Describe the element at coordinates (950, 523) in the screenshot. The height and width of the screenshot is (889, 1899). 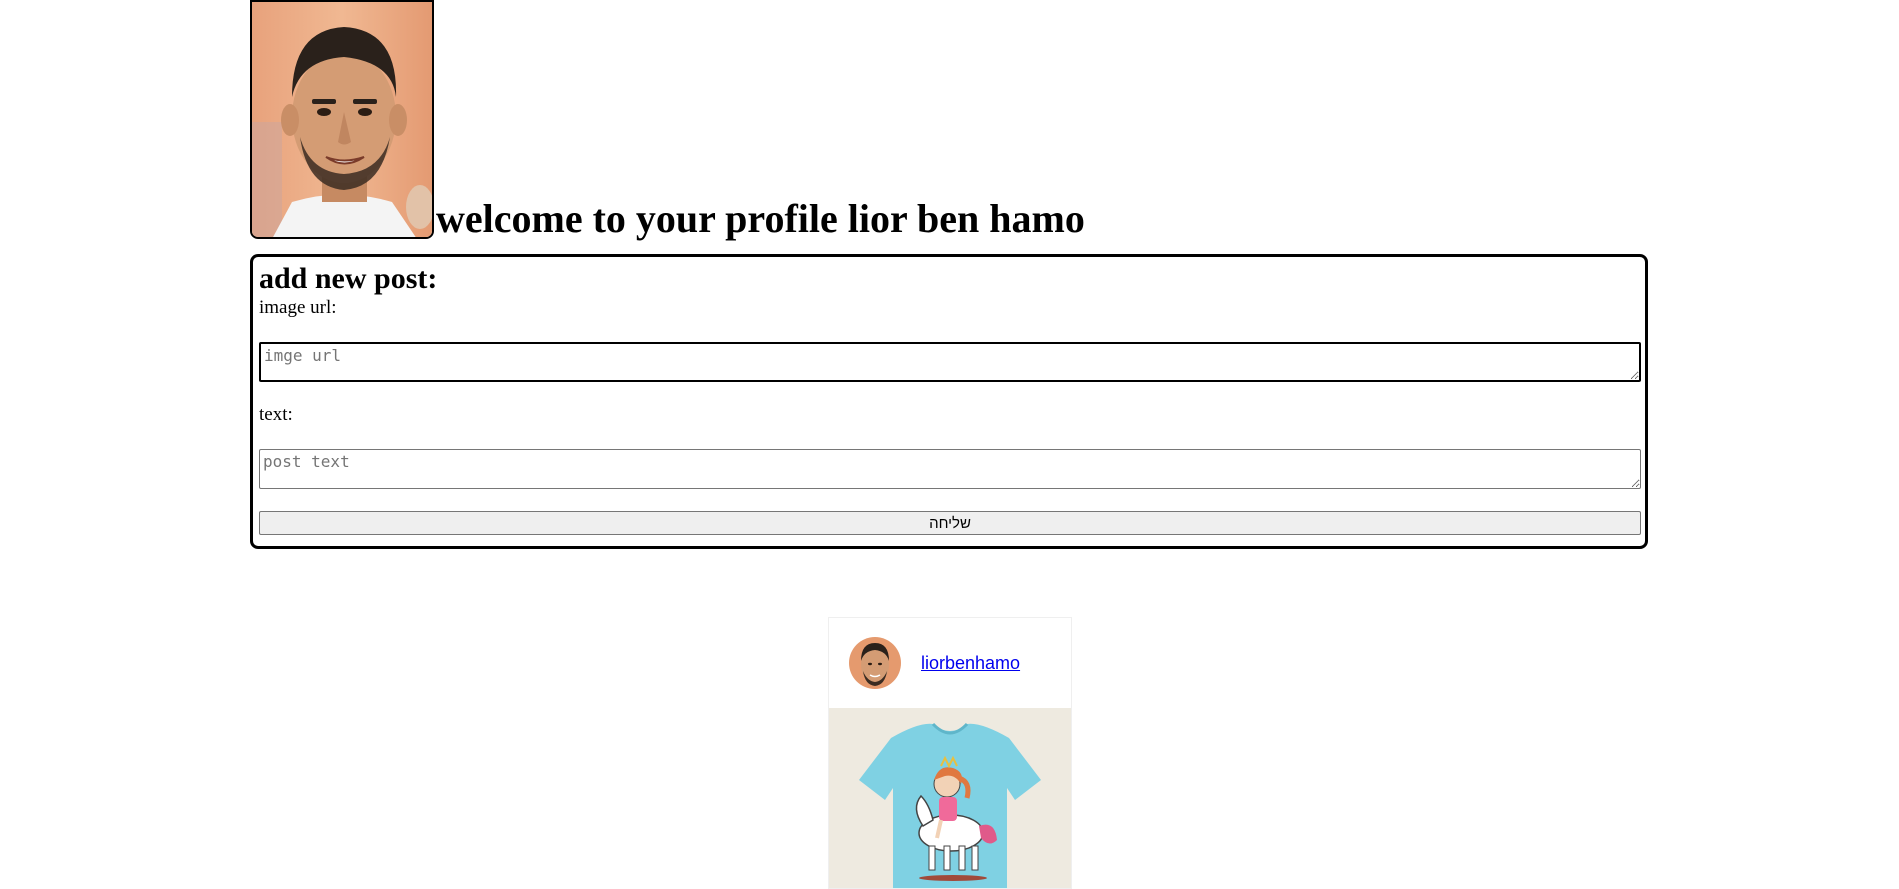
I see `submit-button: שליחה` at that location.